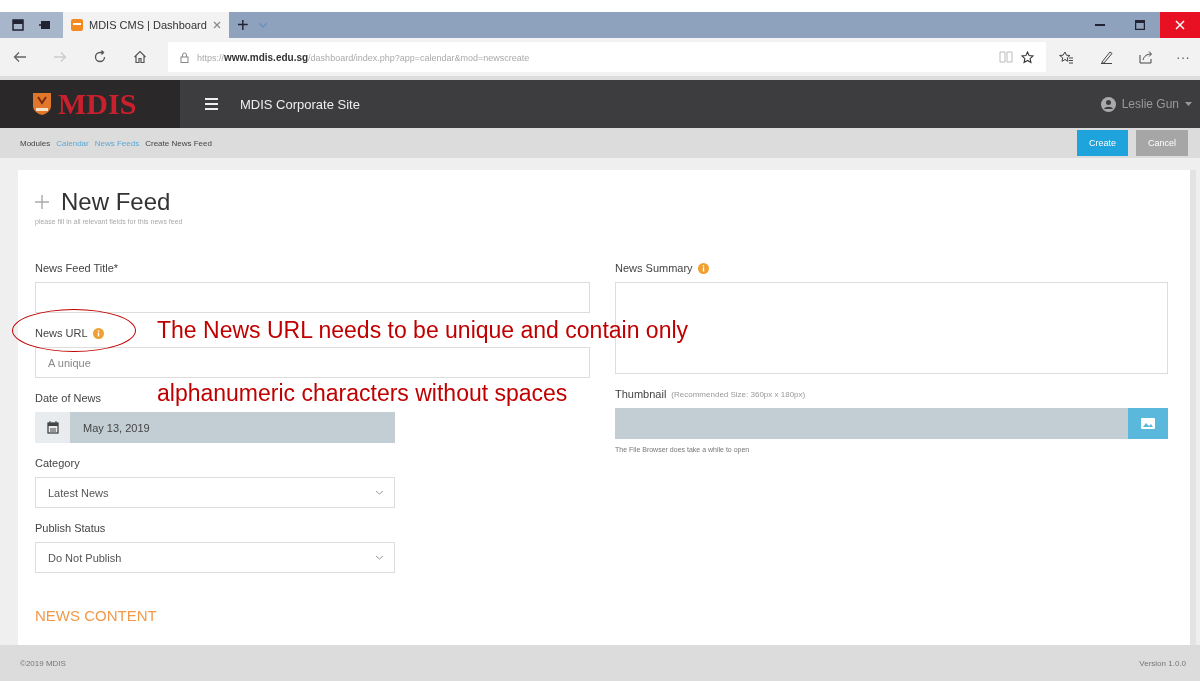 Image resolution: width=1200 pixels, height=681 pixels. I want to click on restore-icon, so click(1140, 25).